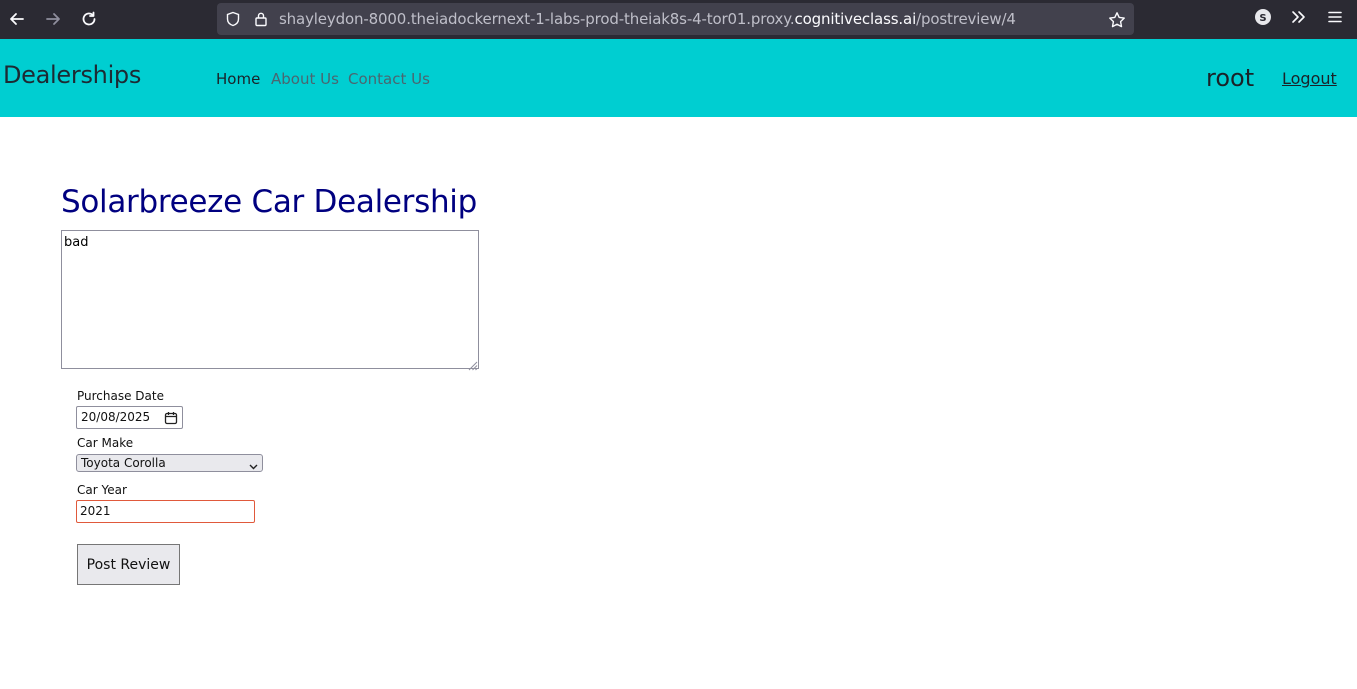 Image resolution: width=1357 pixels, height=689 pixels. I want to click on review-textarea: bad, so click(270, 299).